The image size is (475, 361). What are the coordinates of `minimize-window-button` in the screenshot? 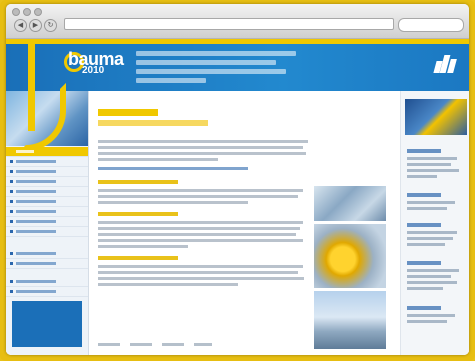 It's located at (27, 12).